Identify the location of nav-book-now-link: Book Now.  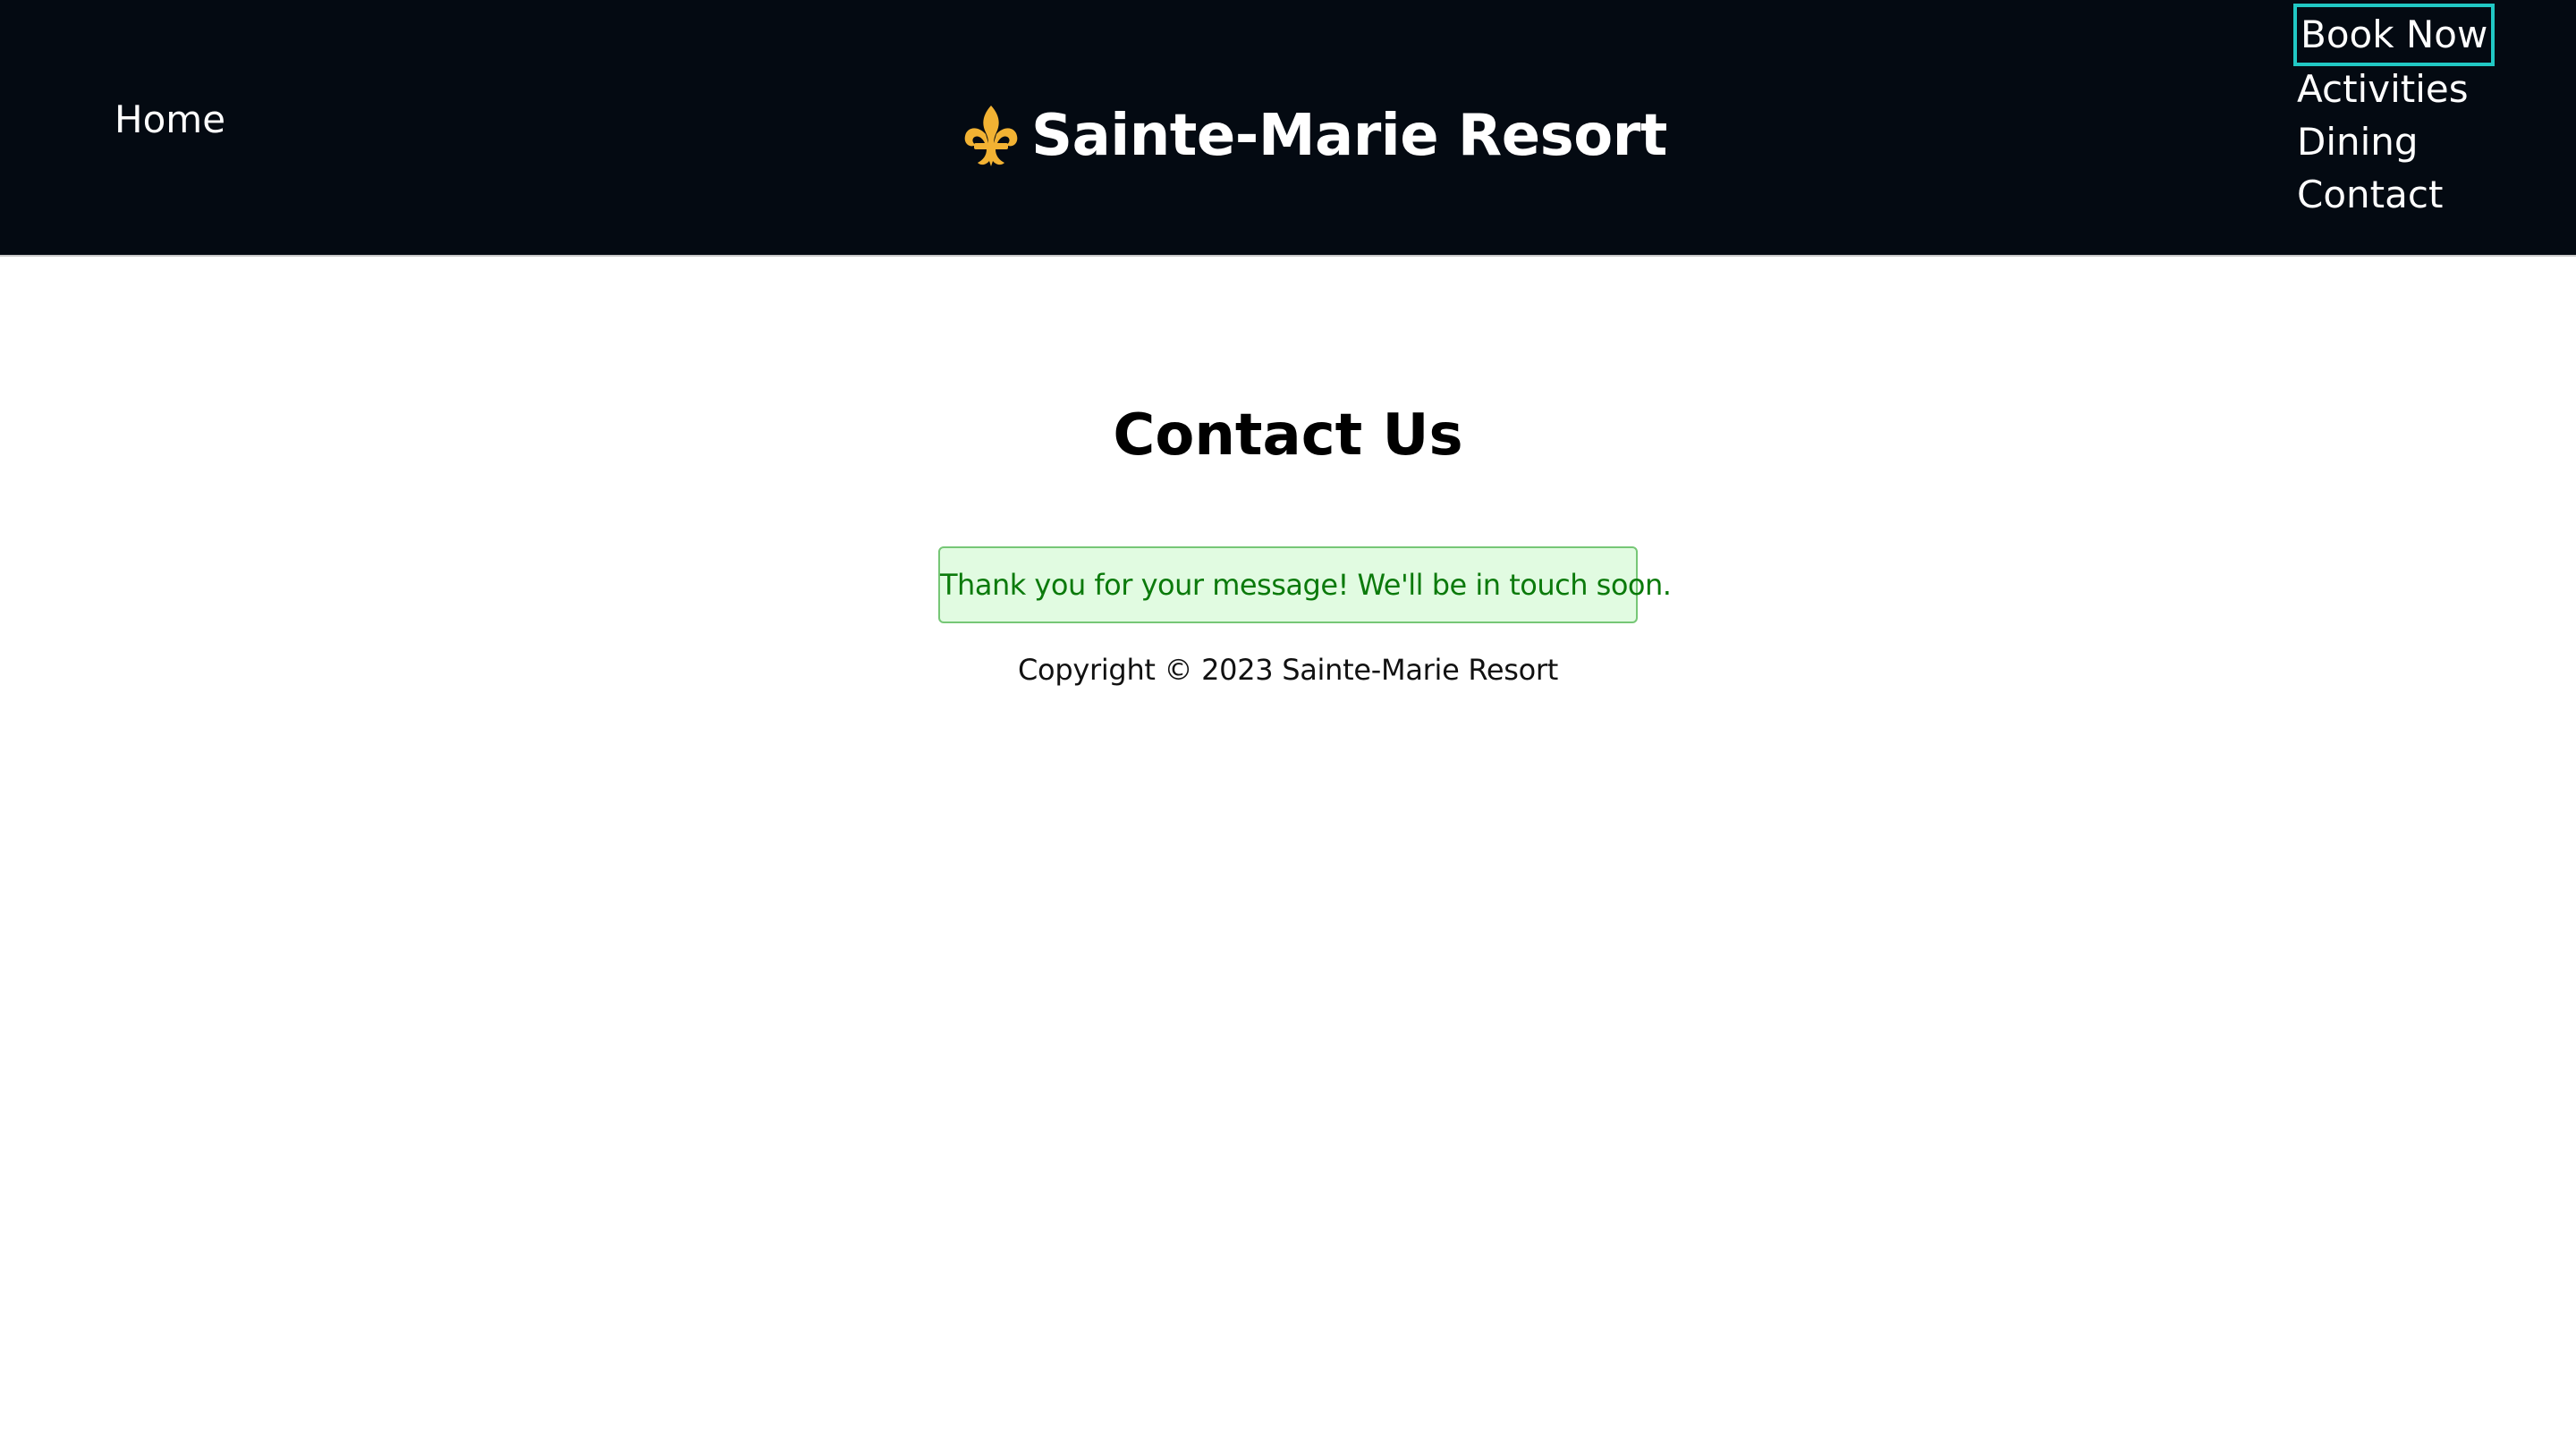
(2394, 35).